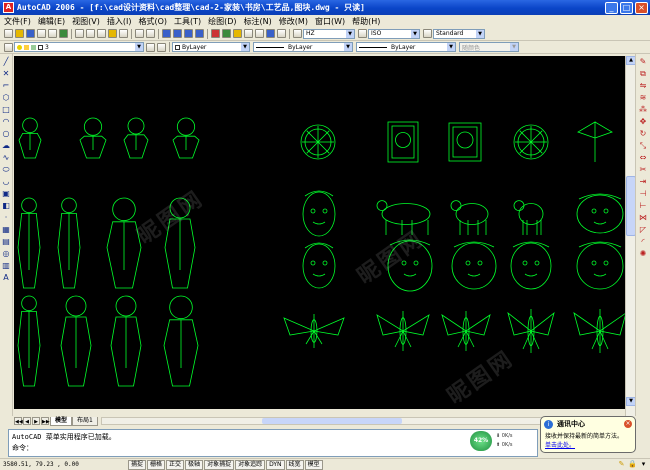  I want to click on balloon-link: 单击此处。, so click(588, 444).